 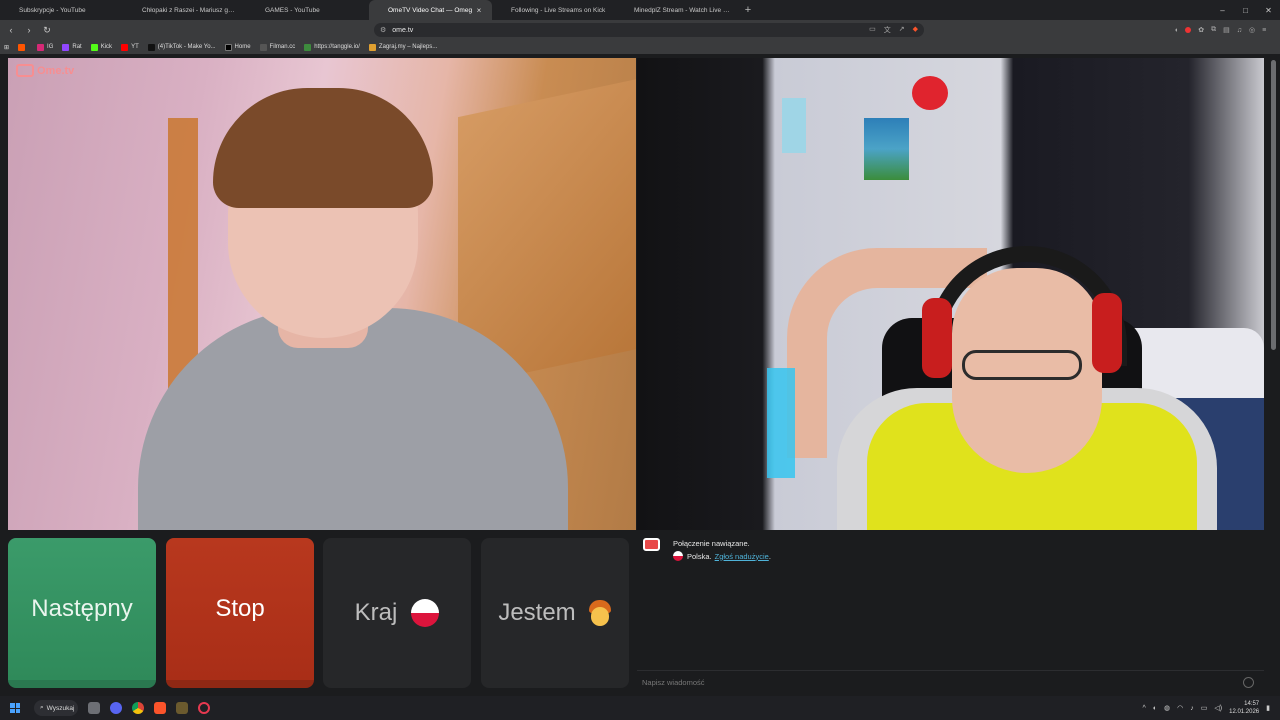 I want to click on media-icon: ♫, so click(x=1239, y=30).